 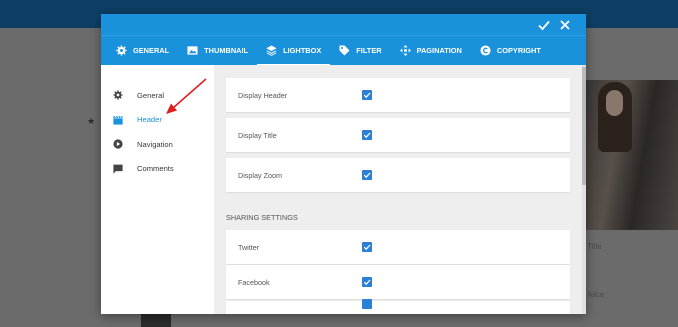 What do you see at coordinates (584, 126) in the screenshot?
I see `scroll-thumb` at bounding box center [584, 126].